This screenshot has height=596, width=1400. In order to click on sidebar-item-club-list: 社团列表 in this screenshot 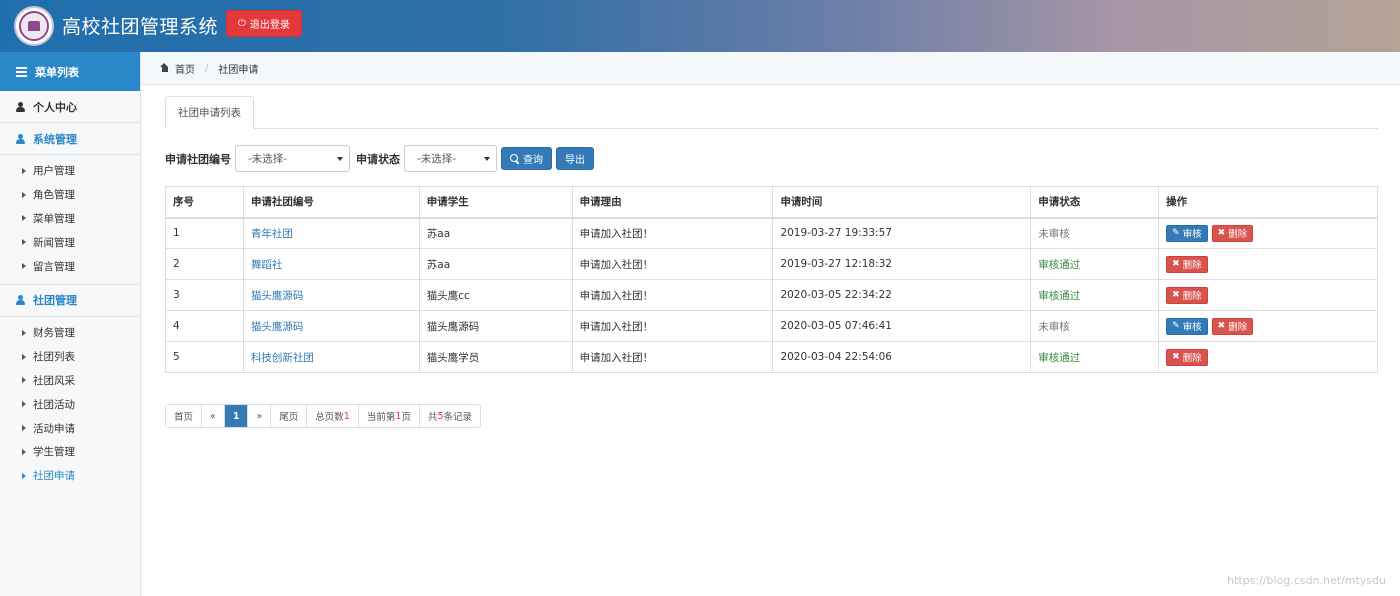, I will do `click(70, 357)`.